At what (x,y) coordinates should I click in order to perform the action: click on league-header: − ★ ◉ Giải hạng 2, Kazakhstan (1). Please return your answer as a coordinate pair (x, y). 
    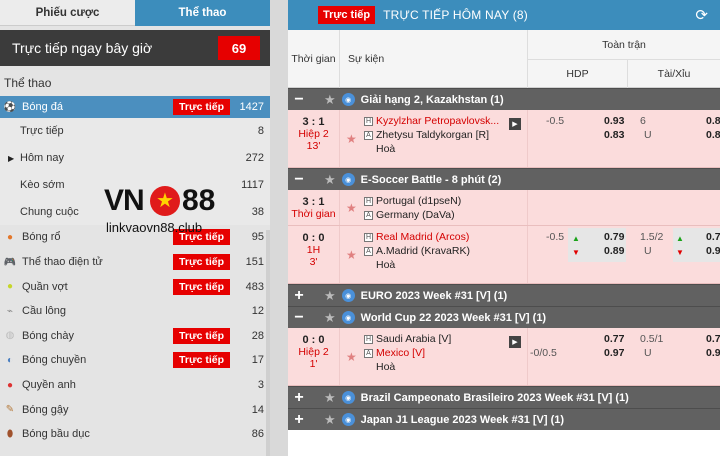
    Looking at the image, I should click on (504, 99).